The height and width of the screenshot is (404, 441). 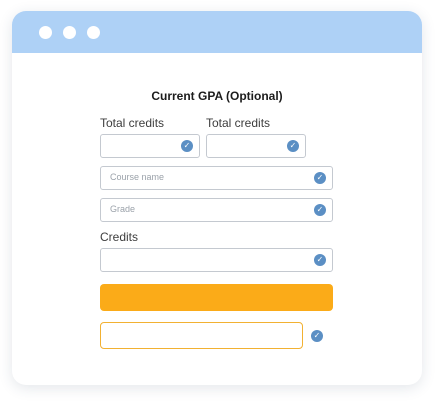 What do you see at coordinates (119, 237) in the screenshot?
I see `credits-label: Credits` at bounding box center [119, 237].